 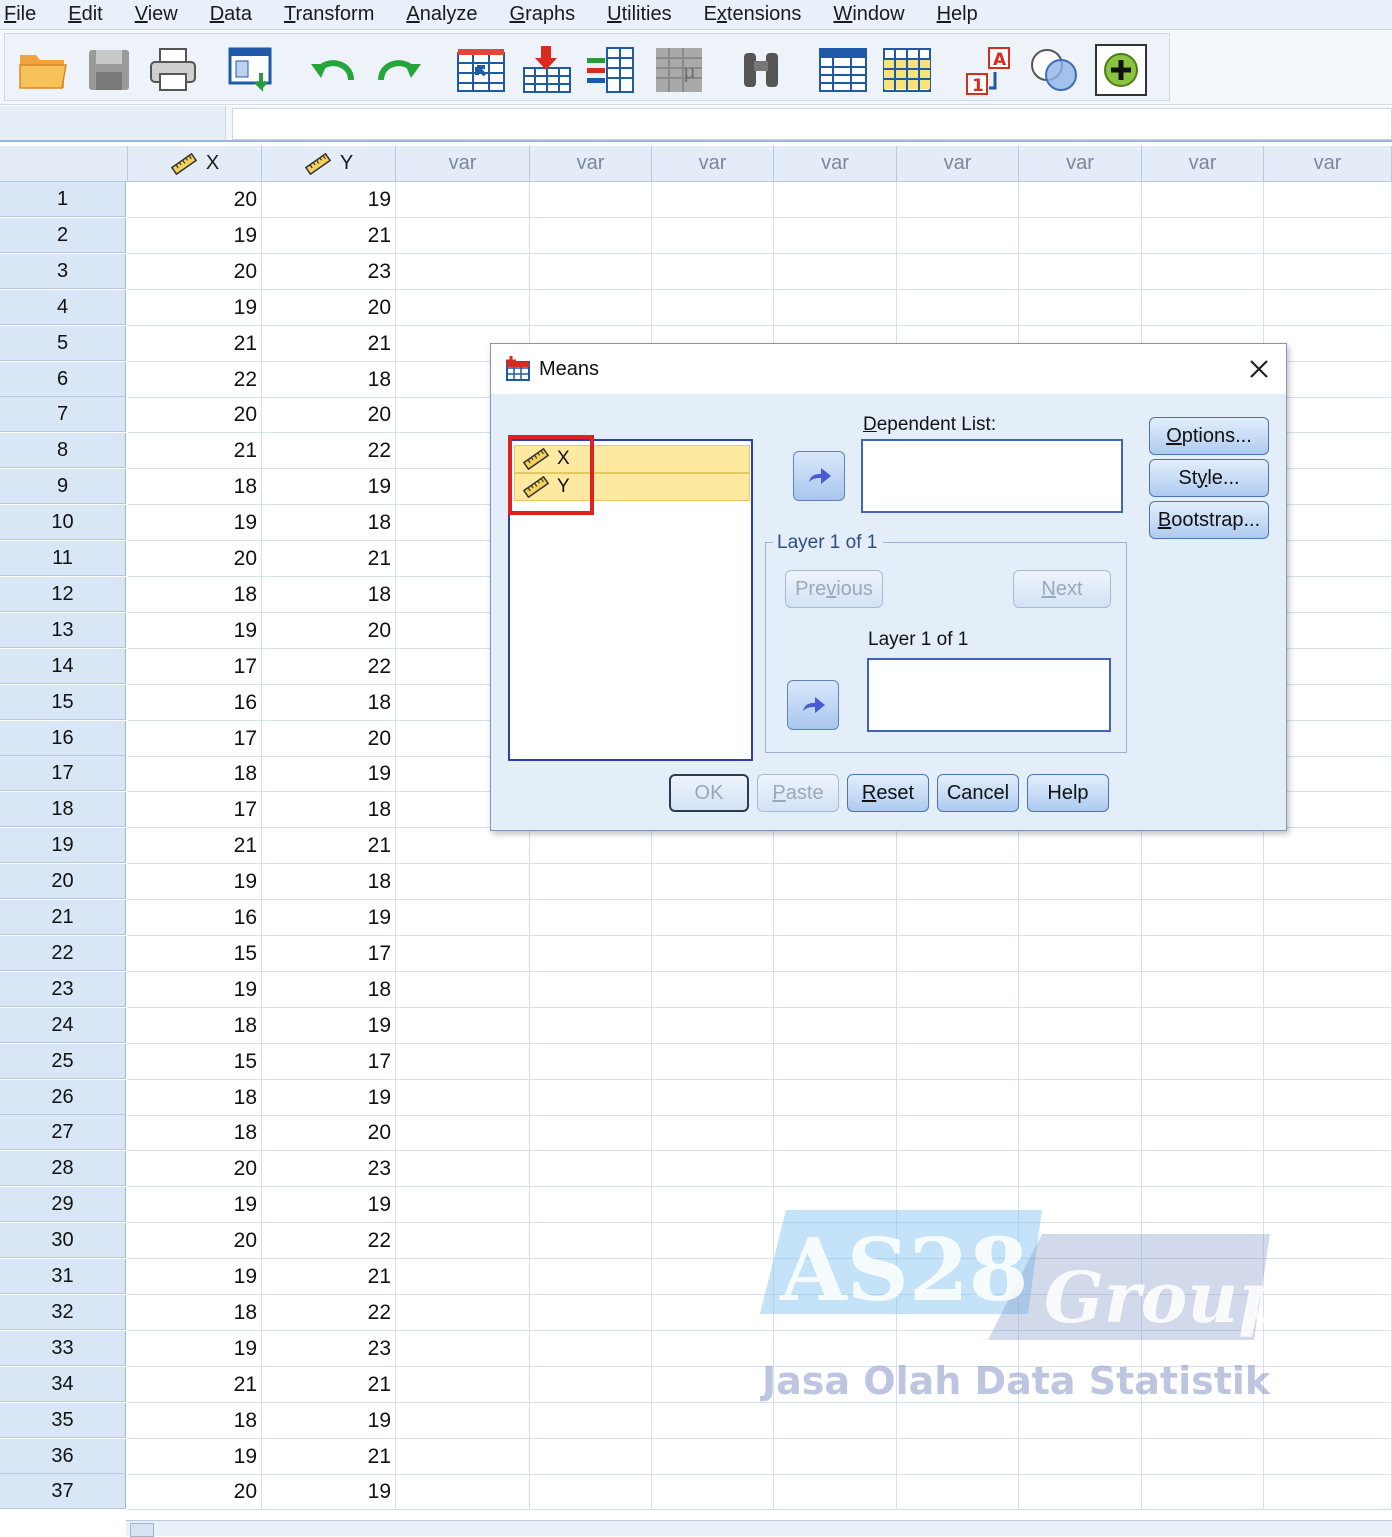 I want to click on save-icon, so click(x=109, y=70).